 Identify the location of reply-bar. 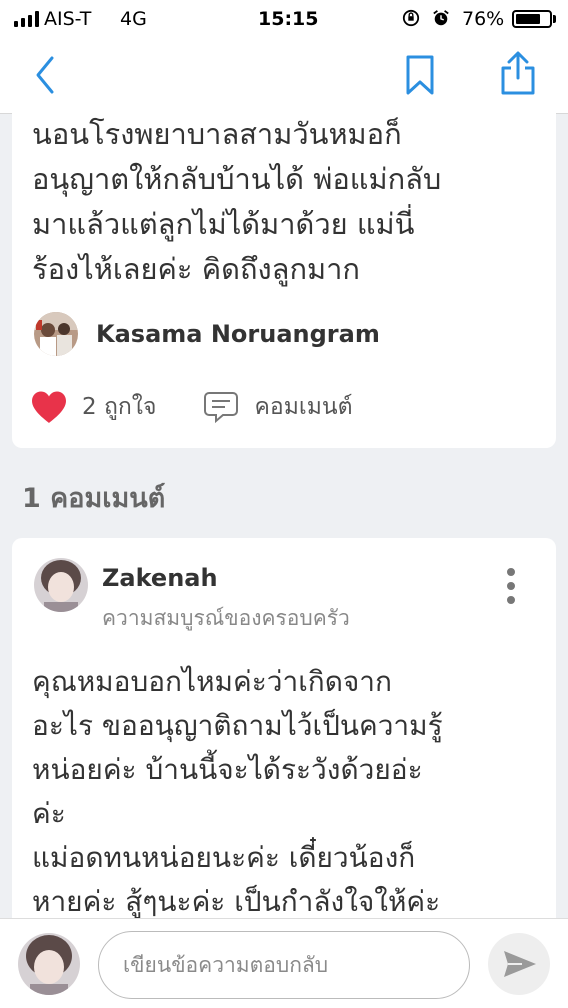
(284, 963).